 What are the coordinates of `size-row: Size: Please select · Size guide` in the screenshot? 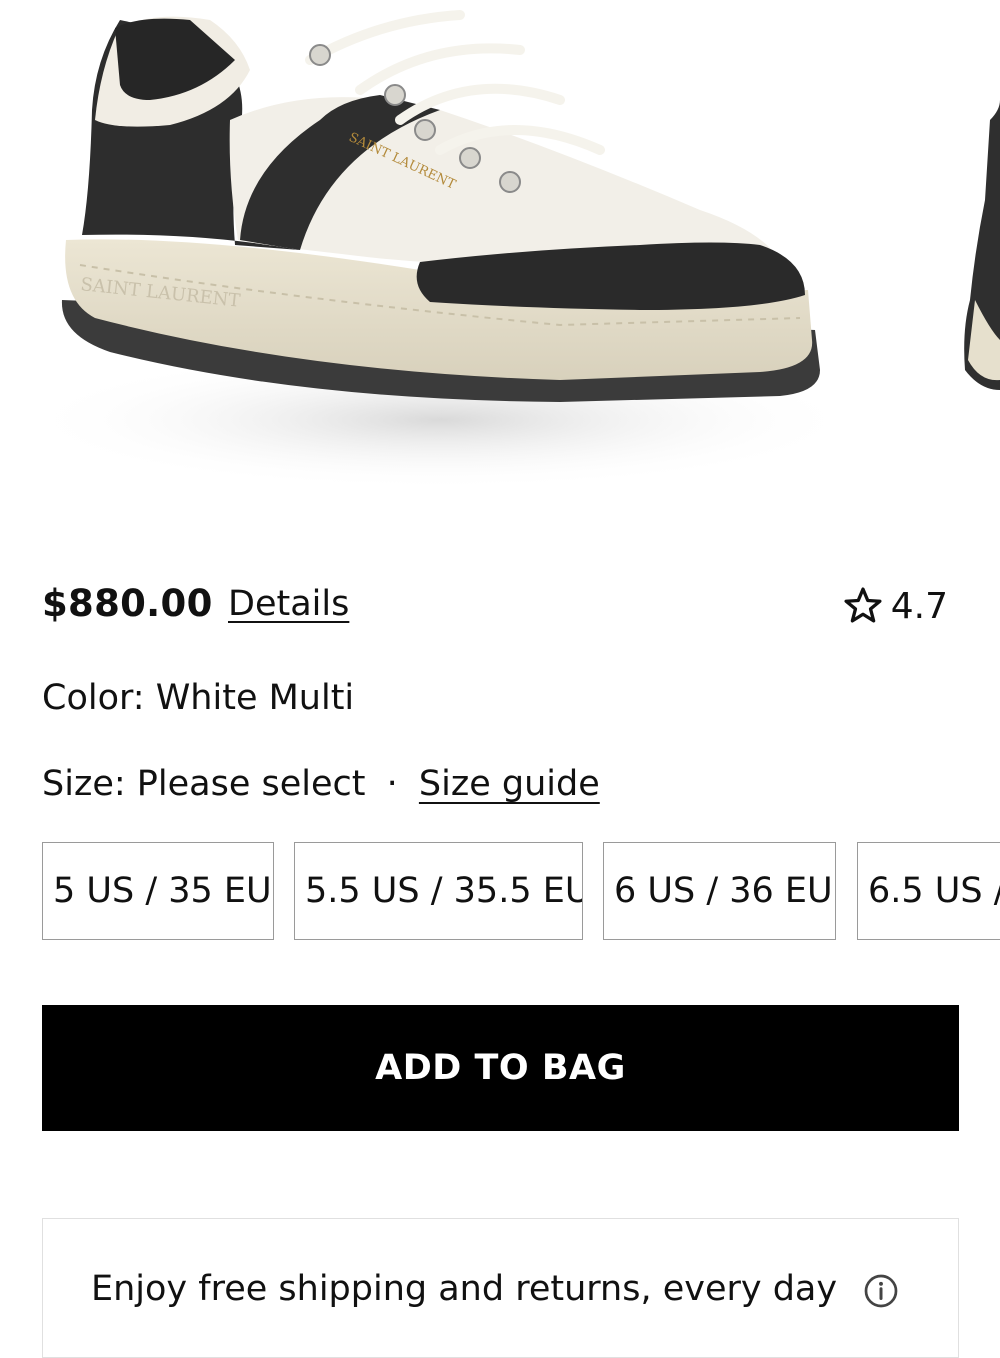 It's located at (321, 784).